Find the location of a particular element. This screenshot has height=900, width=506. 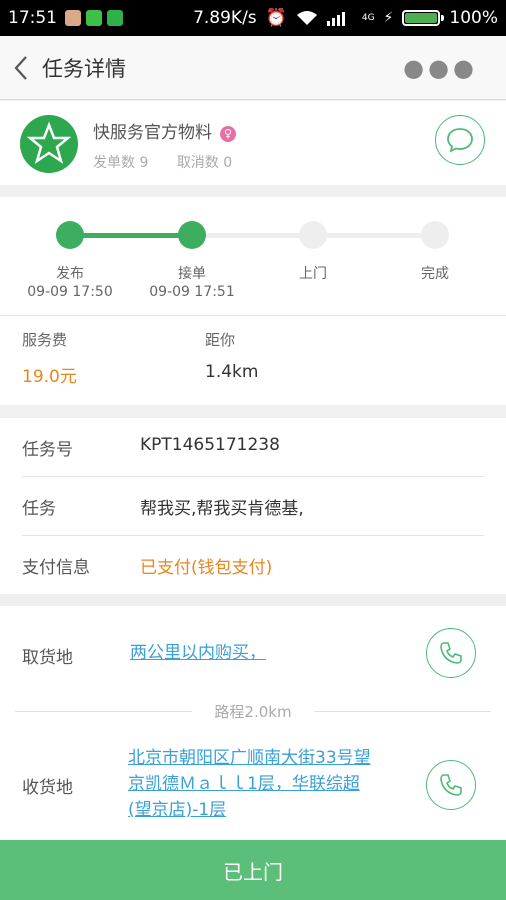

more-icon: ●●● is located at coordinates (440, 67).